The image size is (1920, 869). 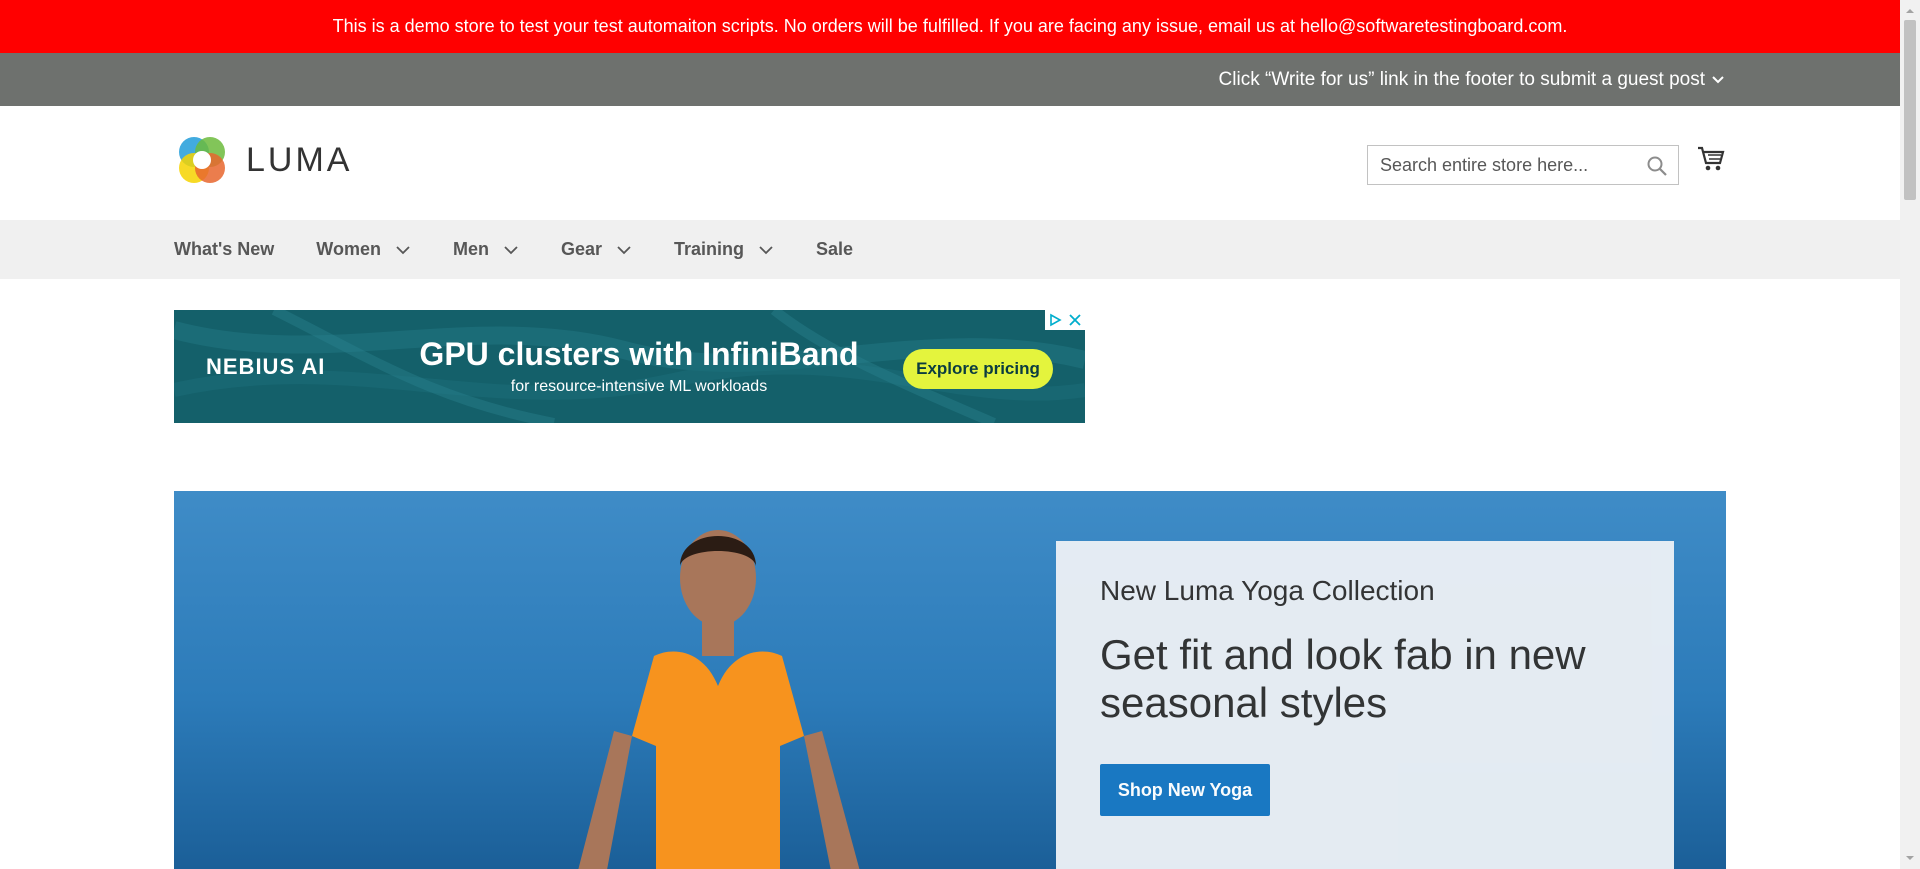 I want to click on hero-kicker: New Luma Yoga Collection, so click(x=1267, y=590).